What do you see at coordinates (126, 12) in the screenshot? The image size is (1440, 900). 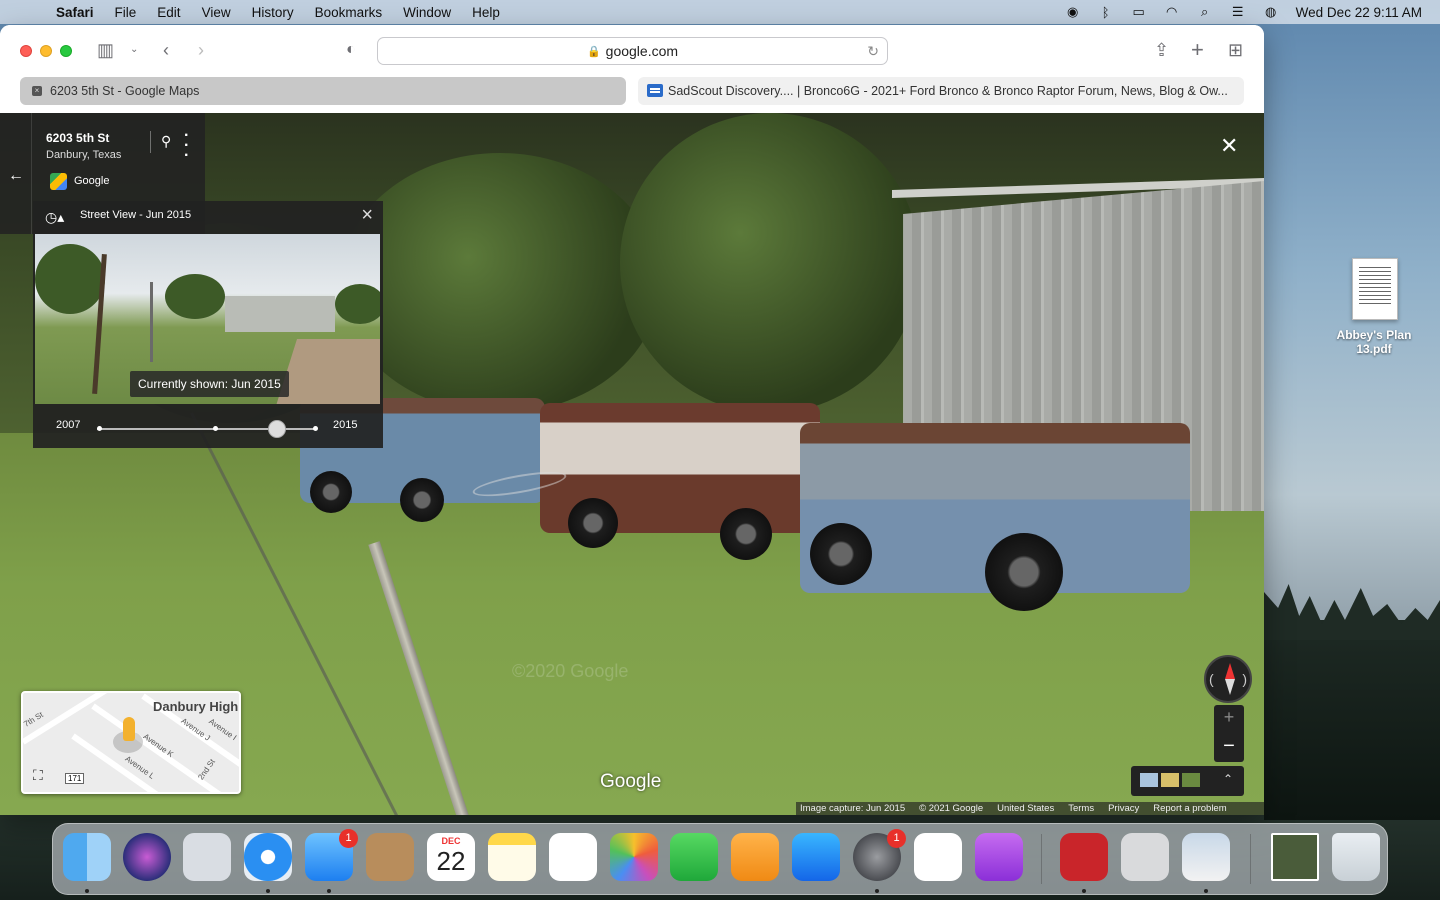 I see `menu-file: File` at bounding box center [126, 12].